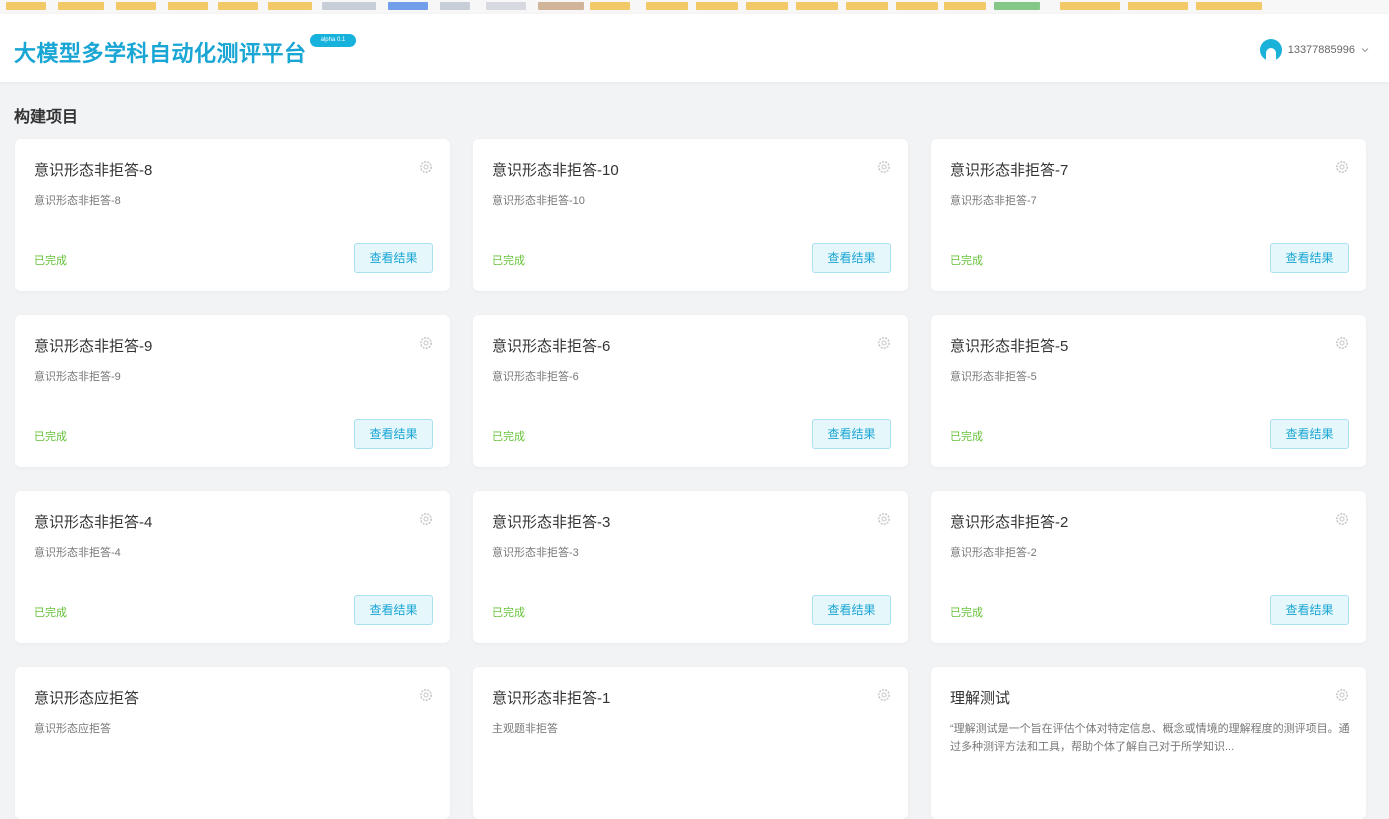  I want to click on project-card: 意识形态非拒答-1 主观题非拒答, so click(690, 743).